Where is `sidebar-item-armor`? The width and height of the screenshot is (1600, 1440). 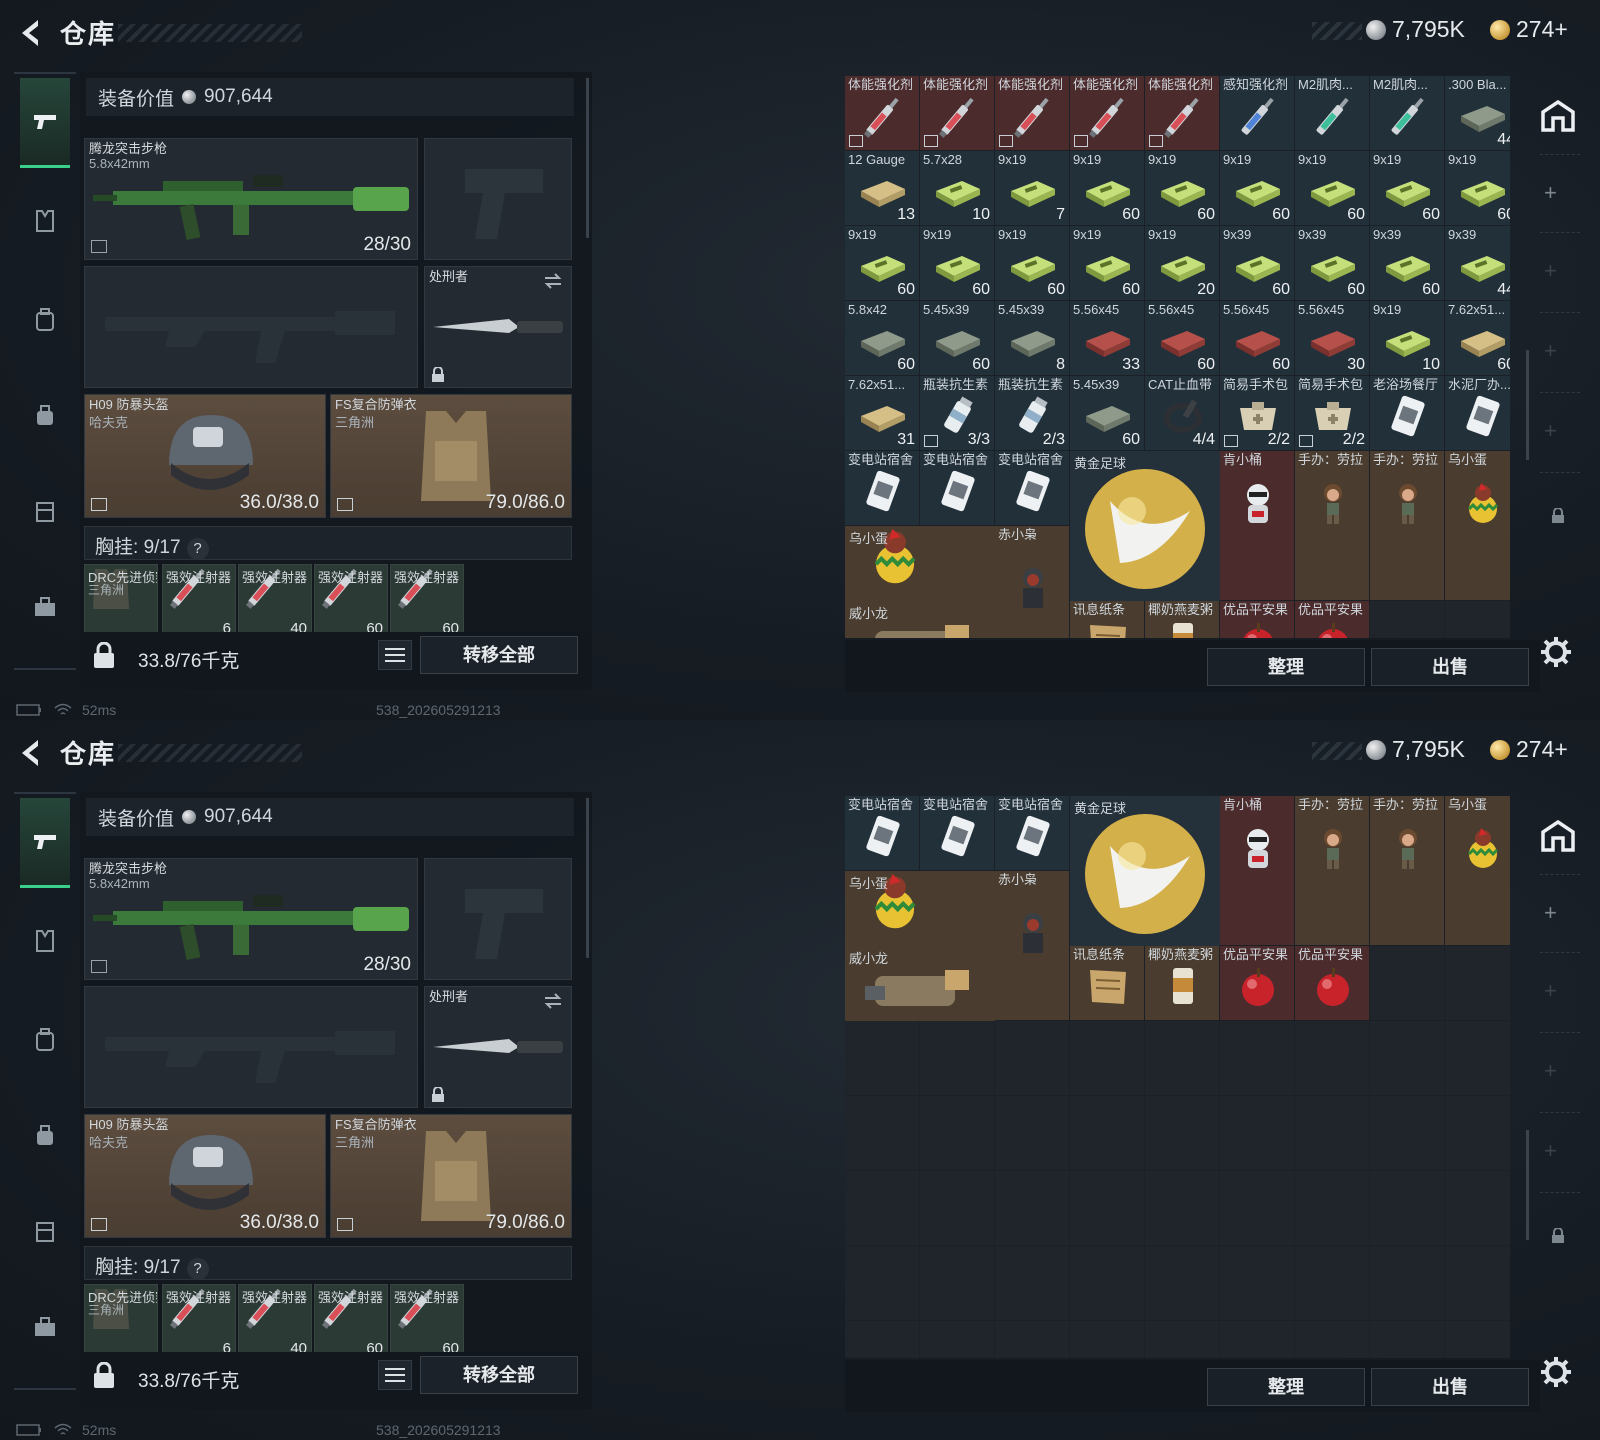
sidebar-item-armor is located at coordinates (45, 941).